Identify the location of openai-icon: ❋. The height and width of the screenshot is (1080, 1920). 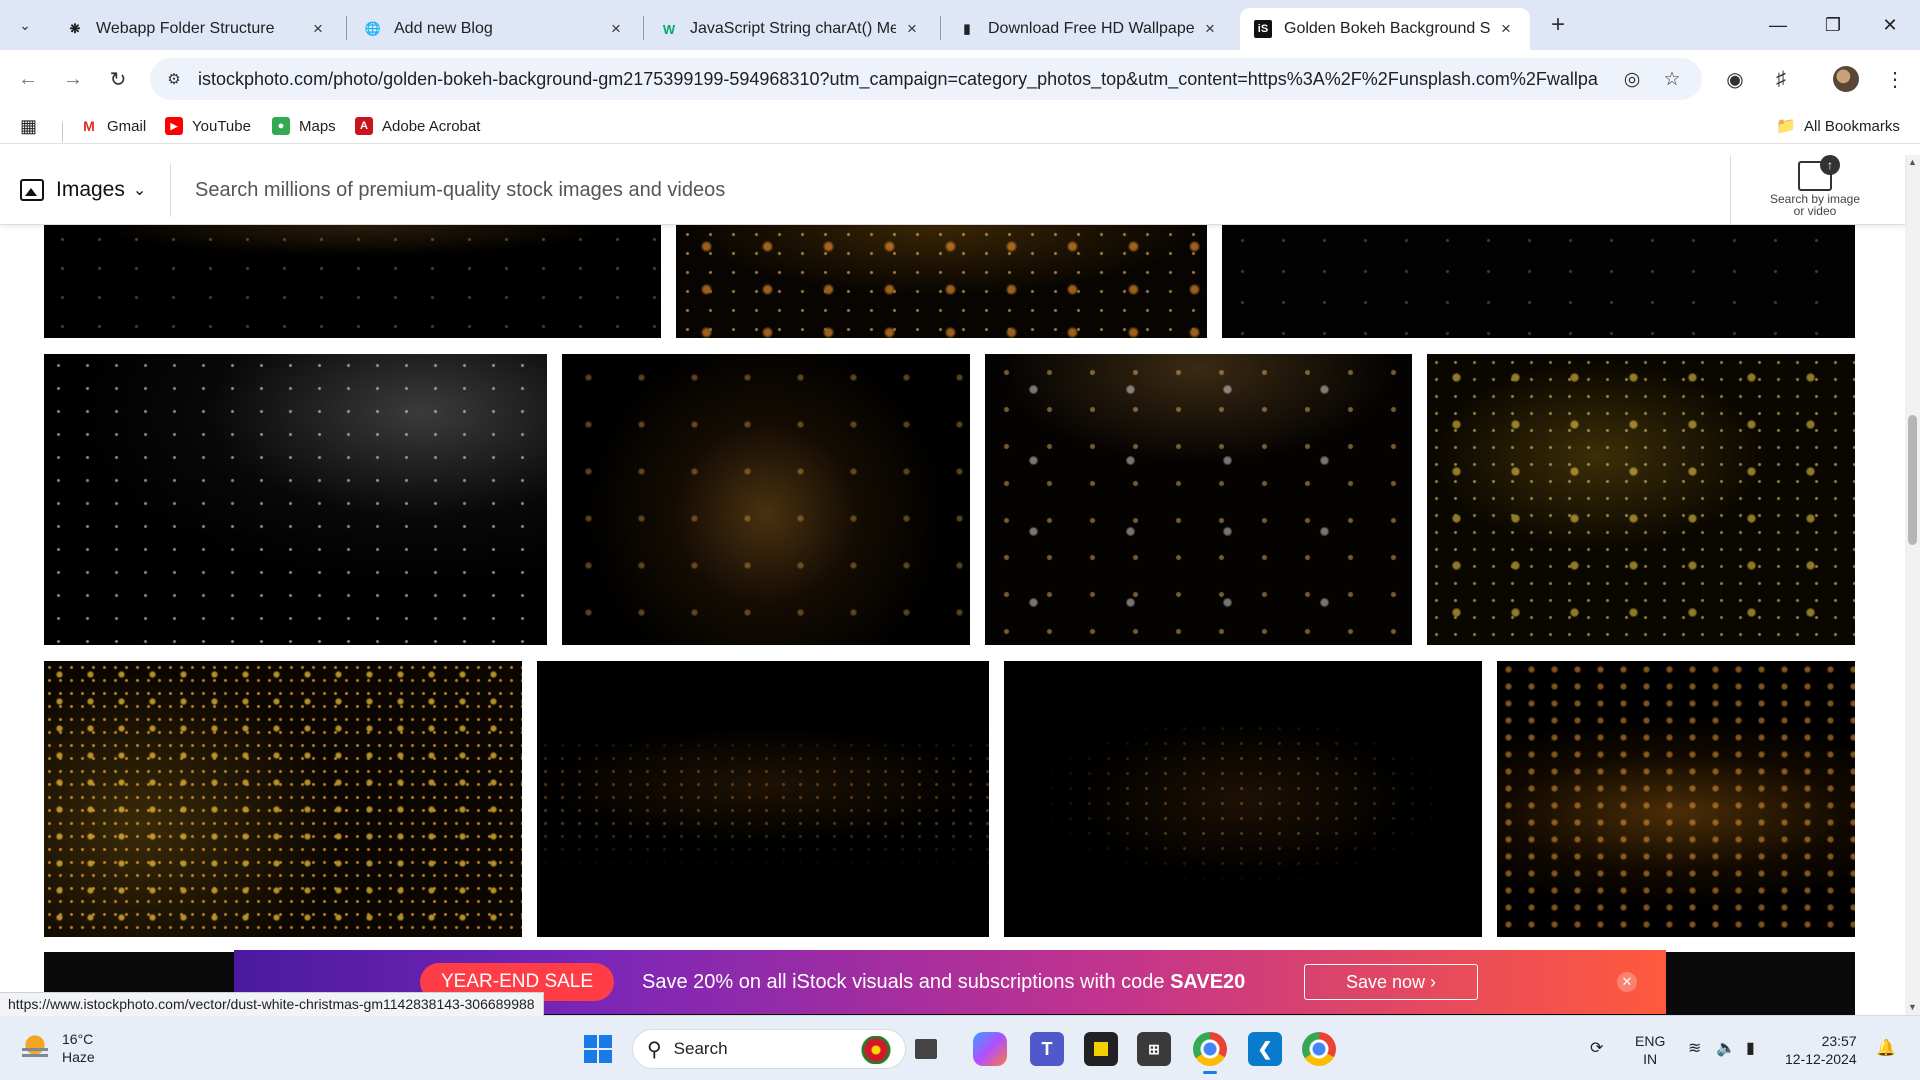
(75, 28).